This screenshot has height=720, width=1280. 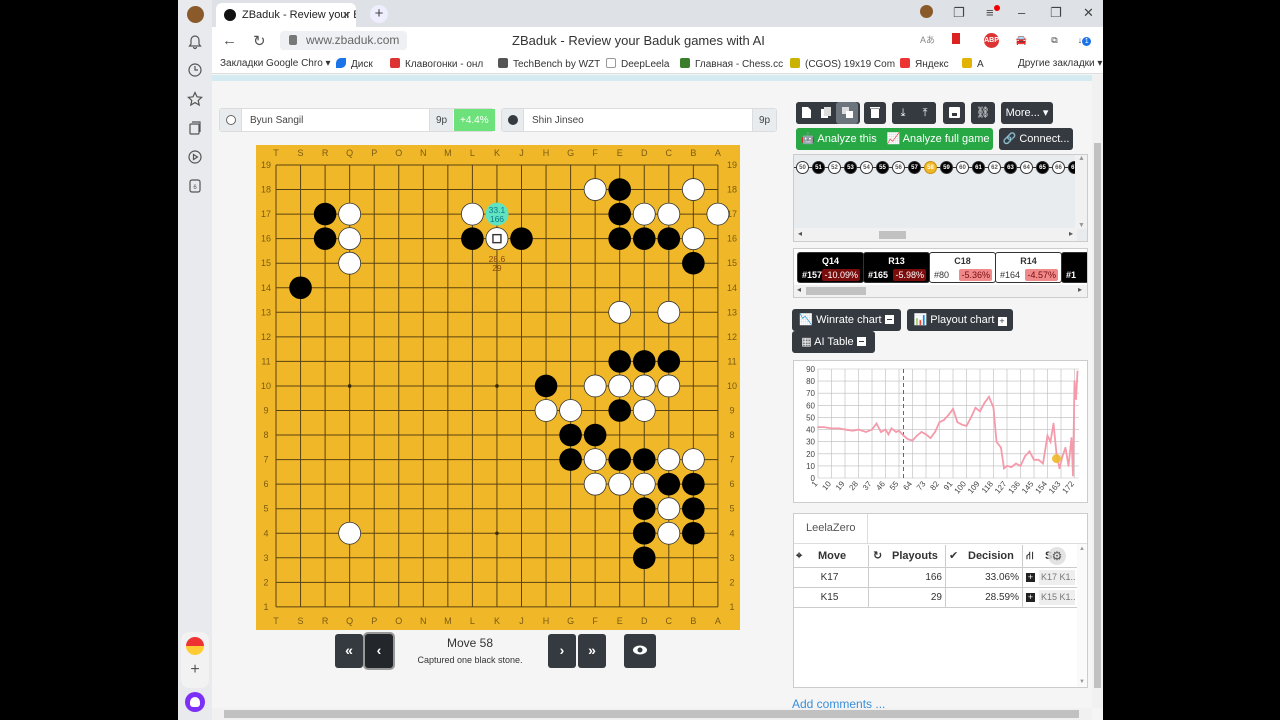 What do you see at coordinates (839, 139) in the screenshot?
I see `analyze-this-button: 🤖 Analyze this` at bounding box center [839, 139].